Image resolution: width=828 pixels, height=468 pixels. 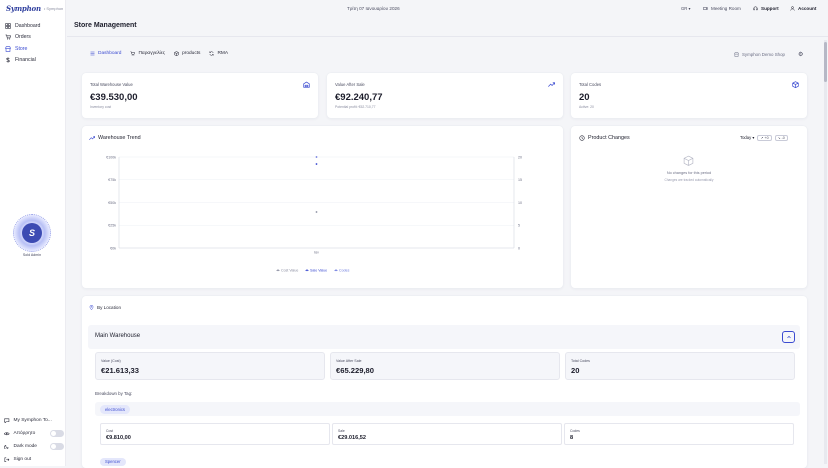 I want to click on tag-stat-label: Sale, so click(x=341, y=431).